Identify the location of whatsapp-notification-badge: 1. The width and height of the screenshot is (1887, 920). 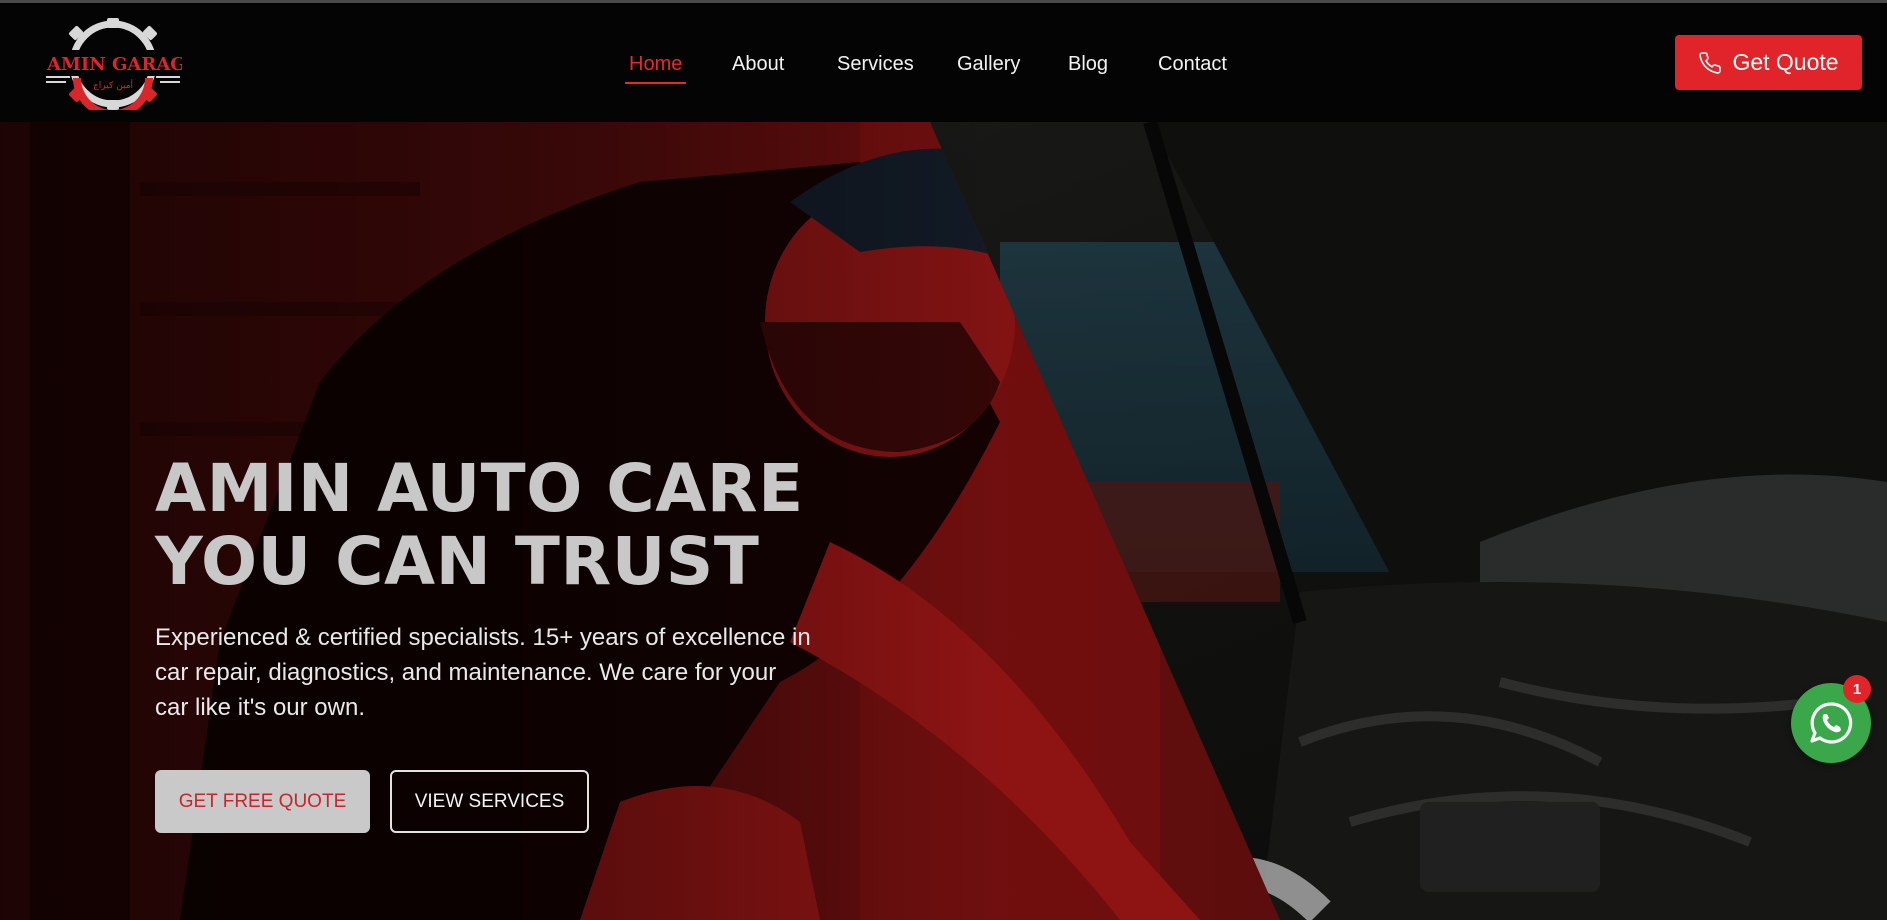
(1857, 689).